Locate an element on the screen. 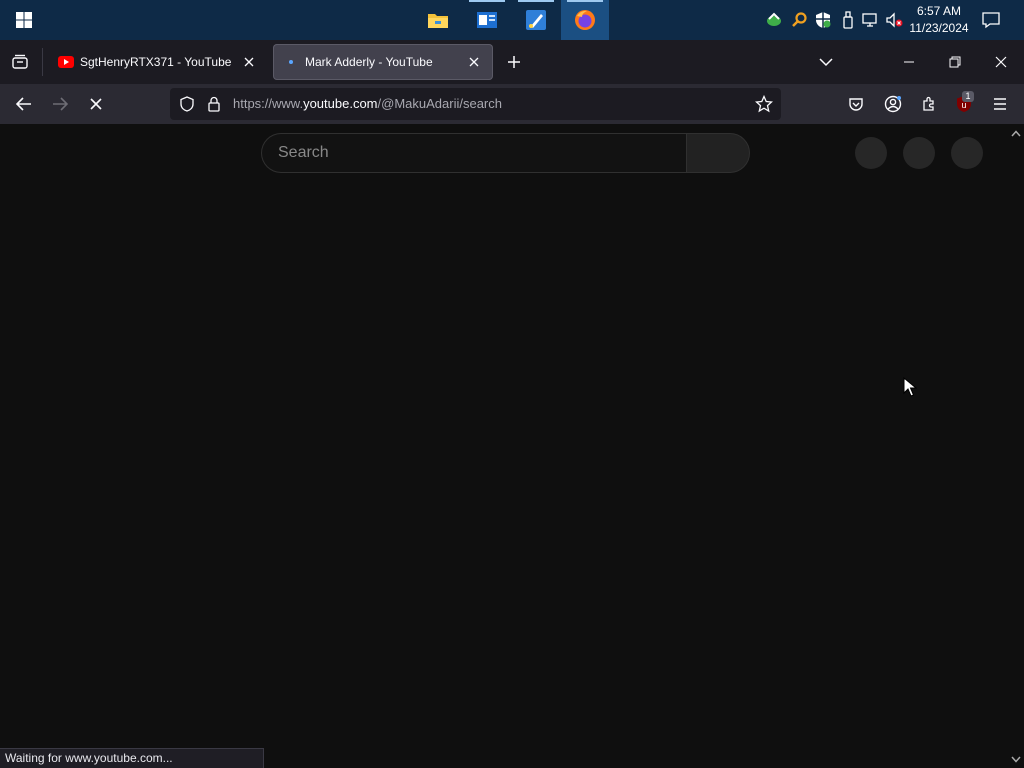 This screenshot has height=768, width=1024. chevron-down-icon is located at coordinates (826, 62).